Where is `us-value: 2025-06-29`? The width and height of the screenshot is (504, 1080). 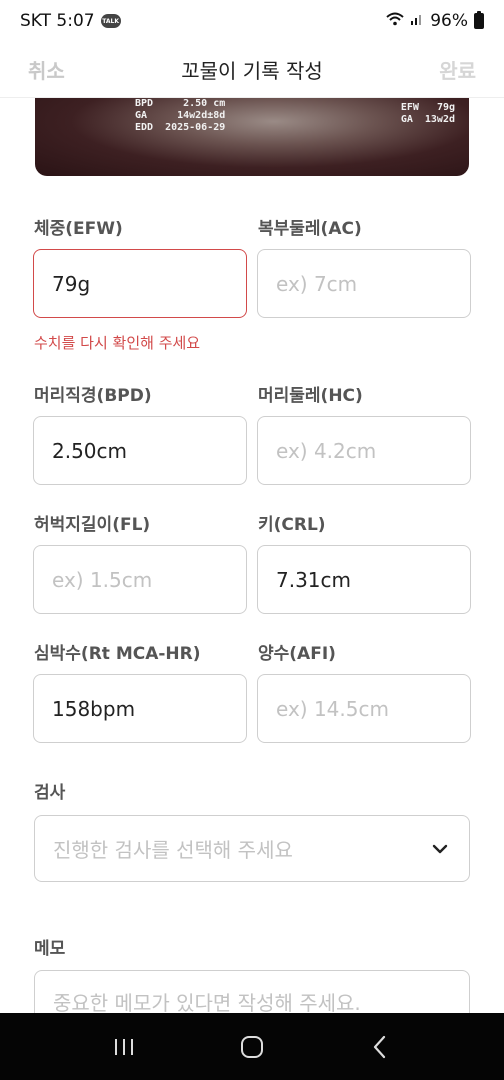
us-value: 2025-06-29 is located at coordinates (195, 127).